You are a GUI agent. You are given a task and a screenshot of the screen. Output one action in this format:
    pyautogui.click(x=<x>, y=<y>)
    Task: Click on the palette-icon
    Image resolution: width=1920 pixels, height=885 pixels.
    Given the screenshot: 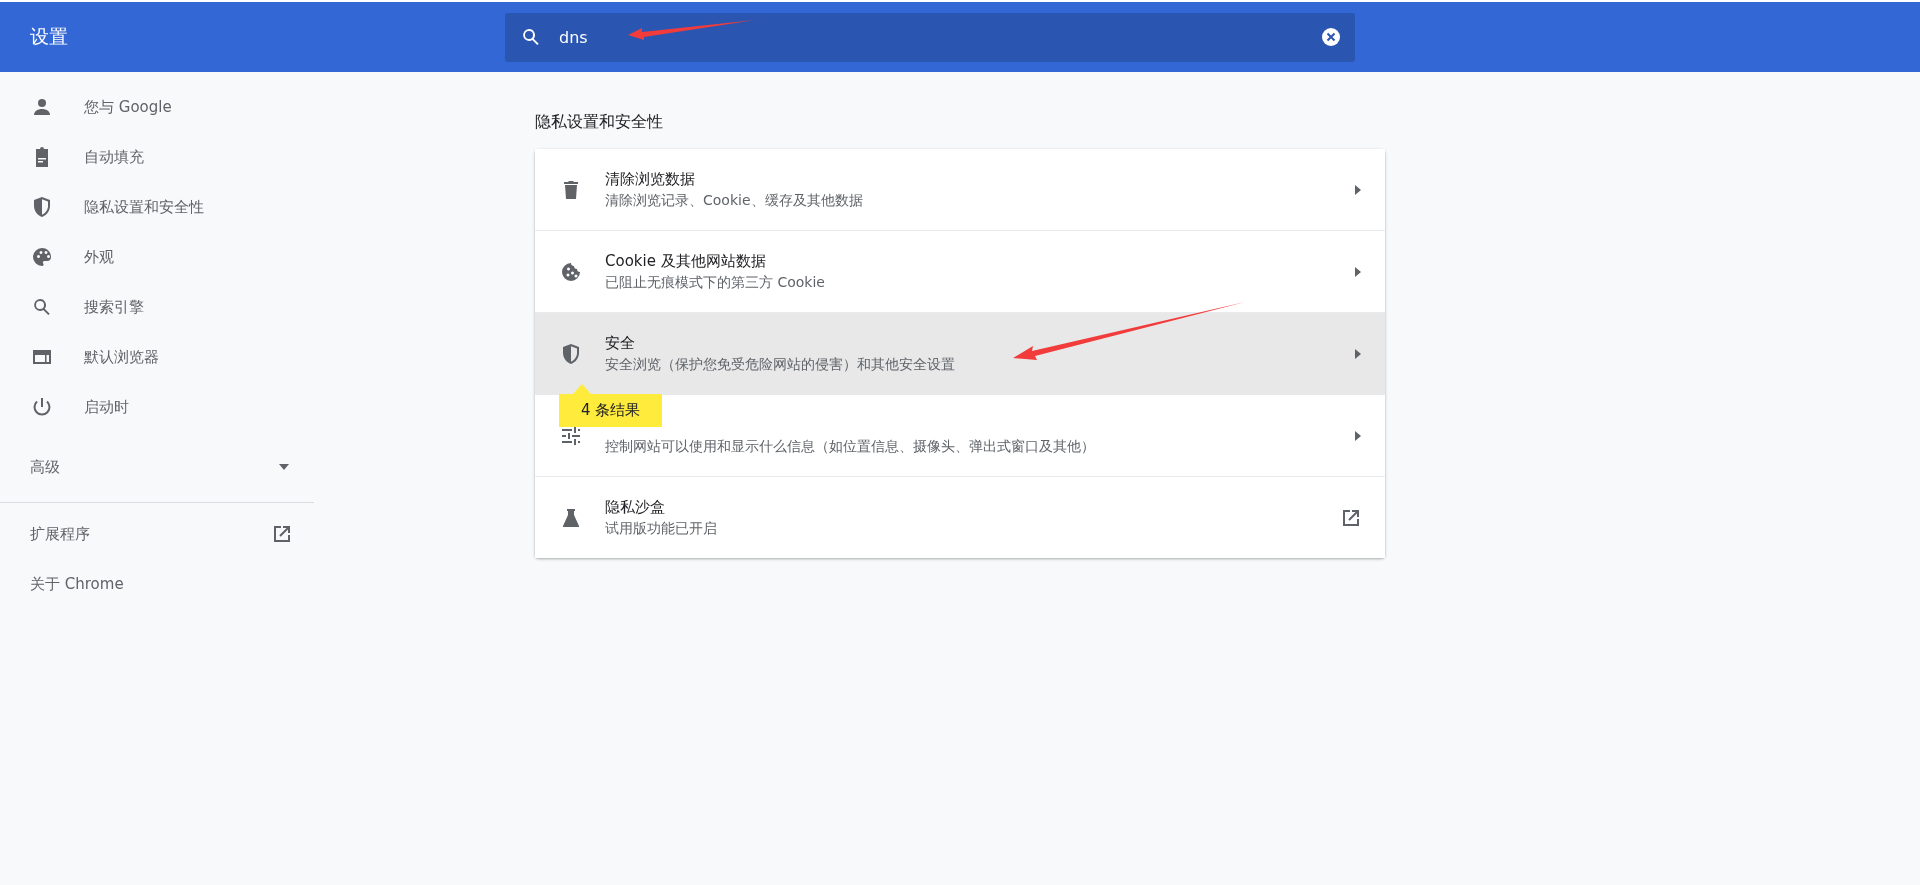 What is the action you would take?
    pyautogui.click(x=42, y=257)
    